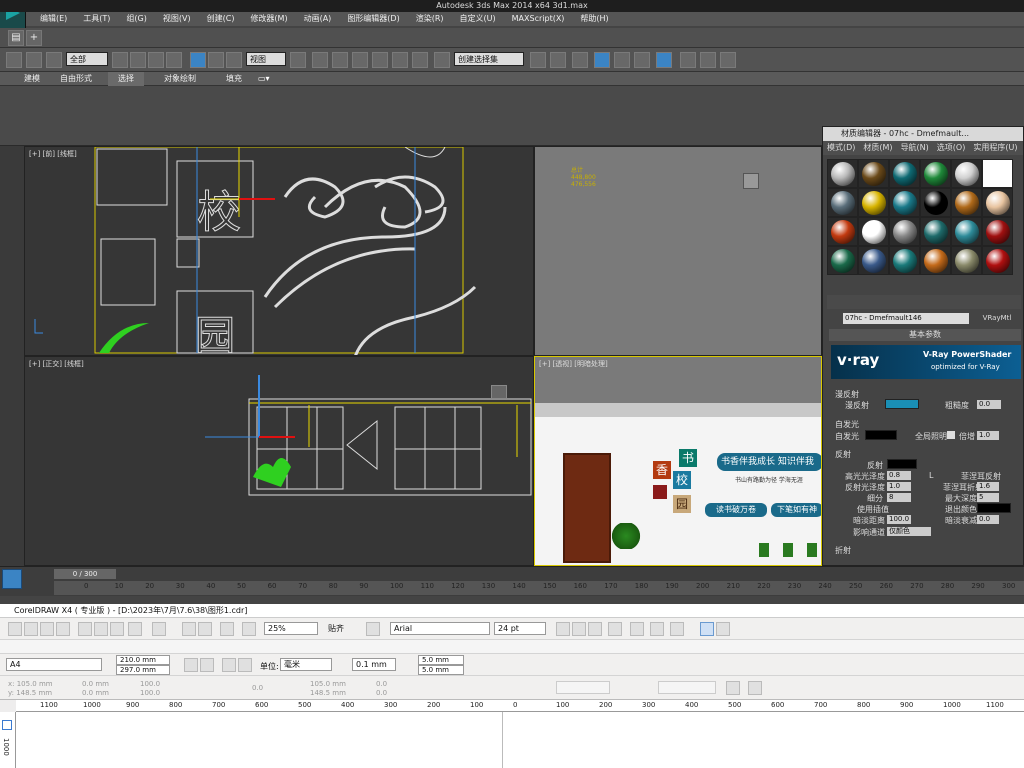 Image resolution: width=1024 pixels, height=768 pixels. Describe the element at coordinates (678, 251) in the screenshot. I see `viewport-top: 总计 448,800 476,556` at that location.